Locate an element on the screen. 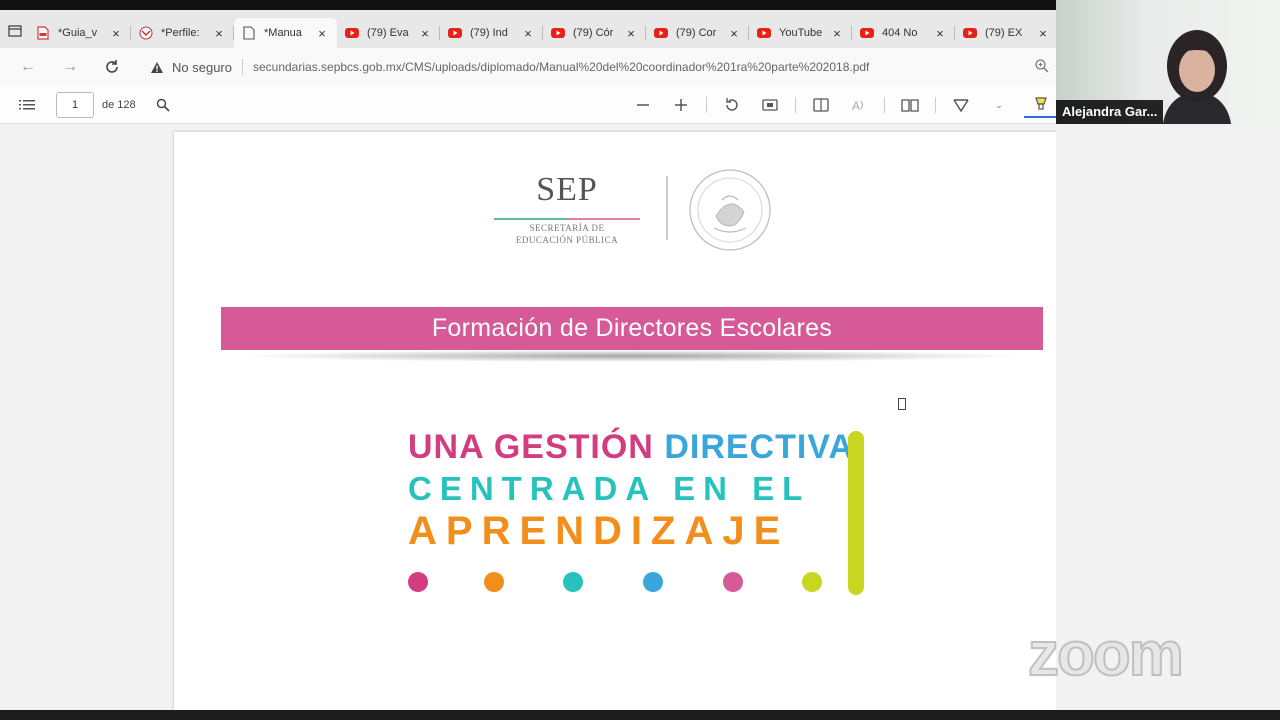  draw-options-button: ⌄ is located at coordinates (999, 105).